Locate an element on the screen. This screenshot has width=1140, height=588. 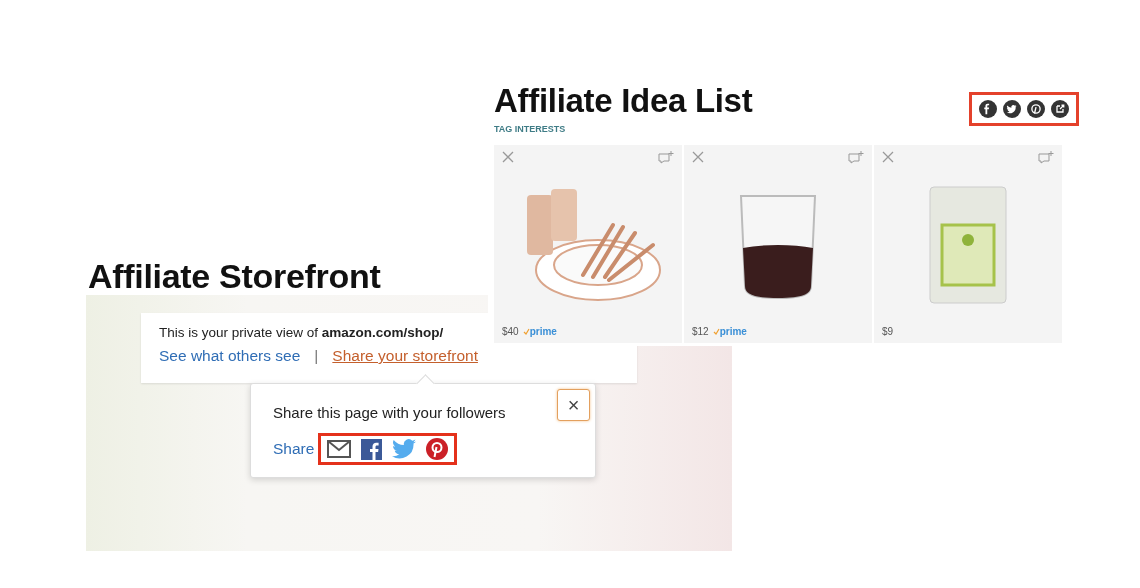
section-title: Affiliate Idea List is located at coordinates (623, 101).